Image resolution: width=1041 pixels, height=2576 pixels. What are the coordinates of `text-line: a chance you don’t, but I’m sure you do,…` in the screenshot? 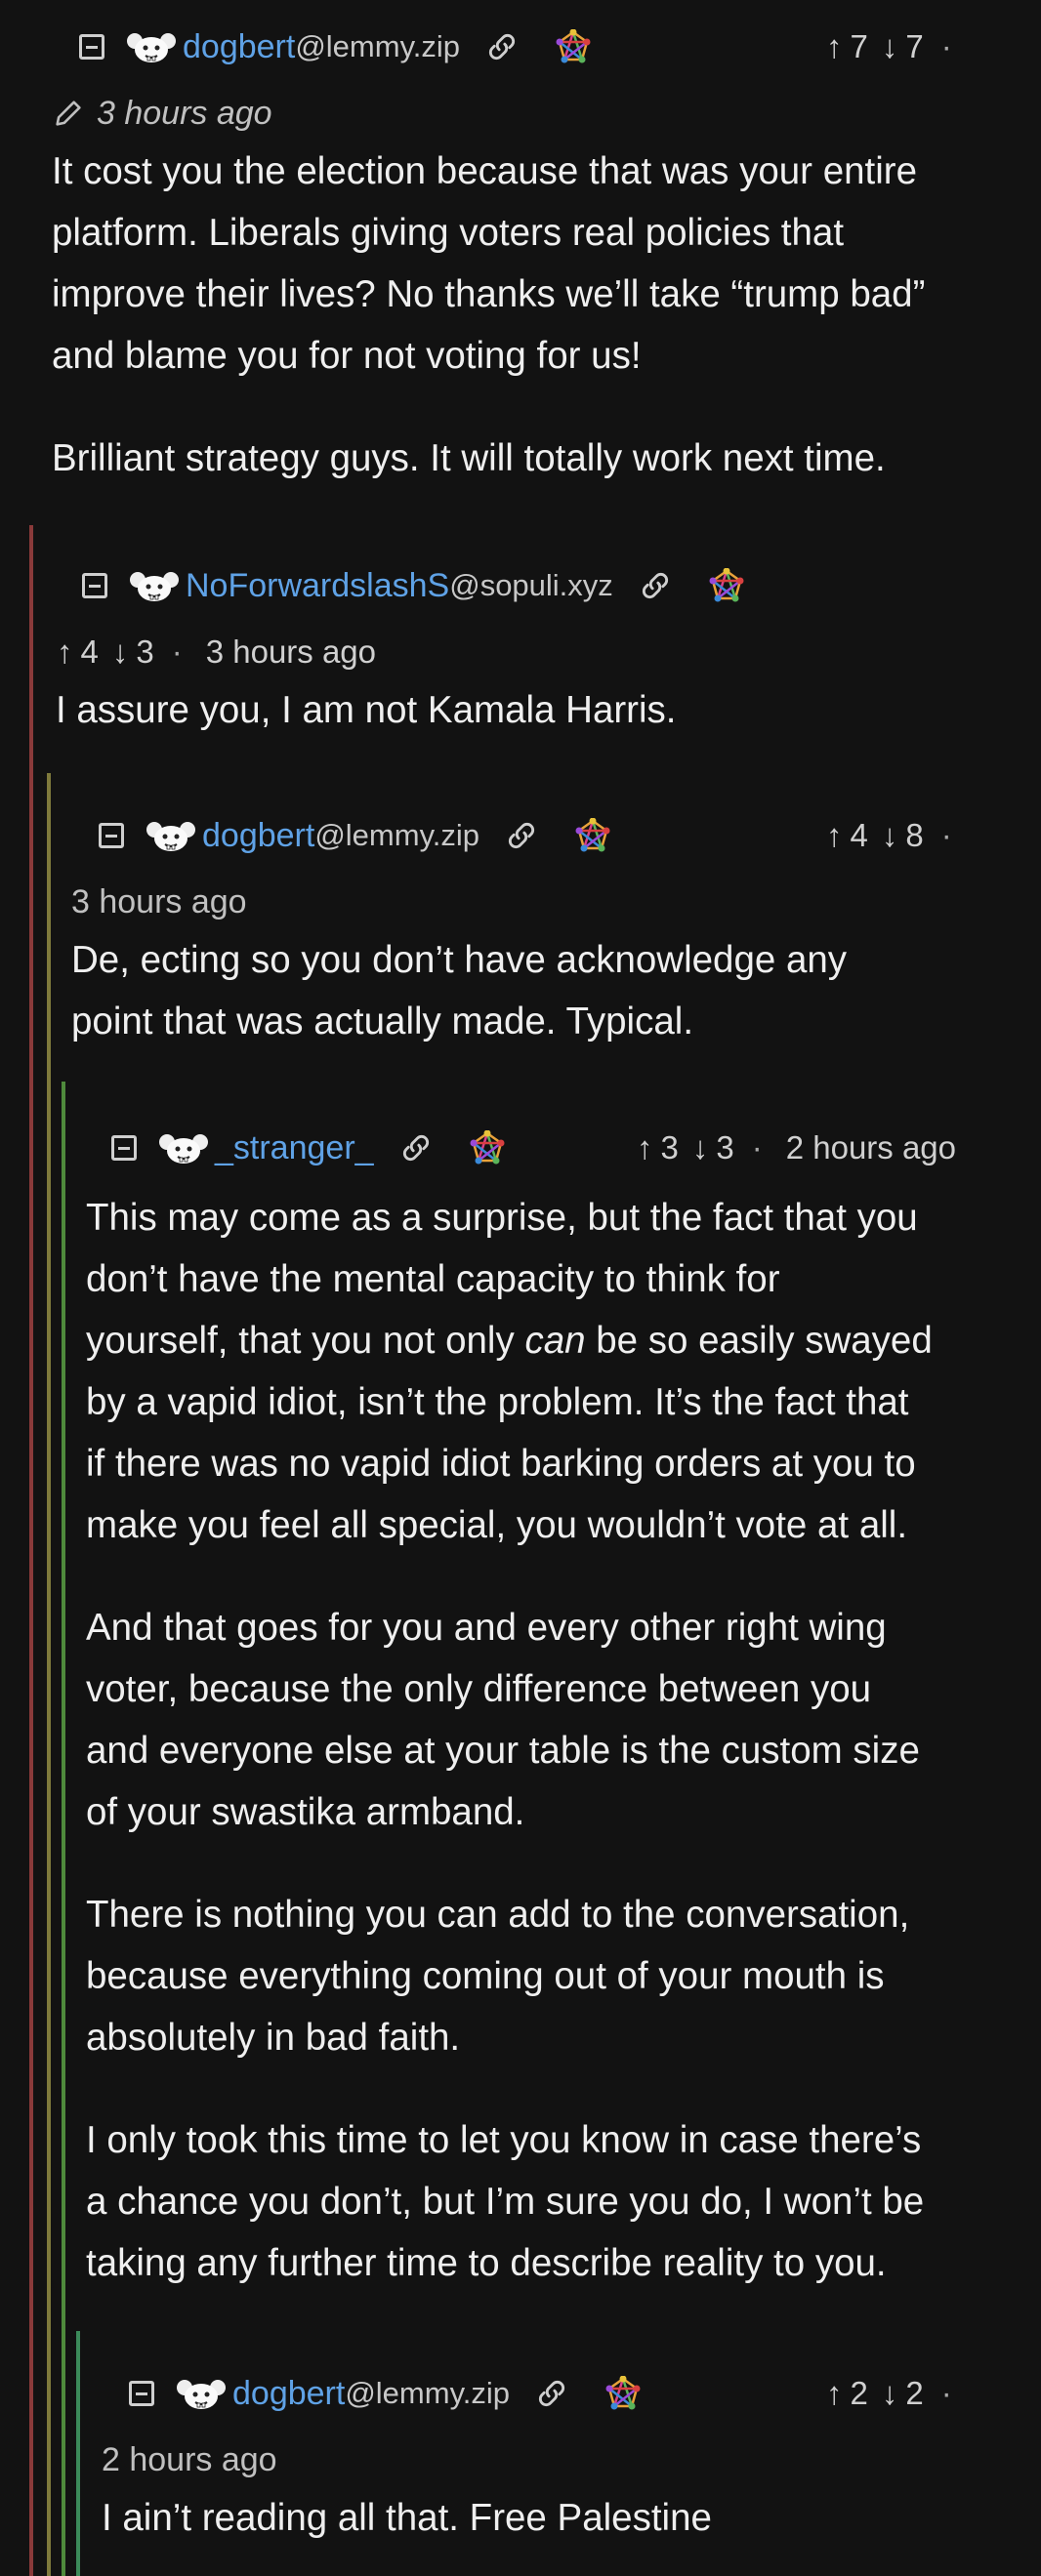 It's located at (505, 2202).